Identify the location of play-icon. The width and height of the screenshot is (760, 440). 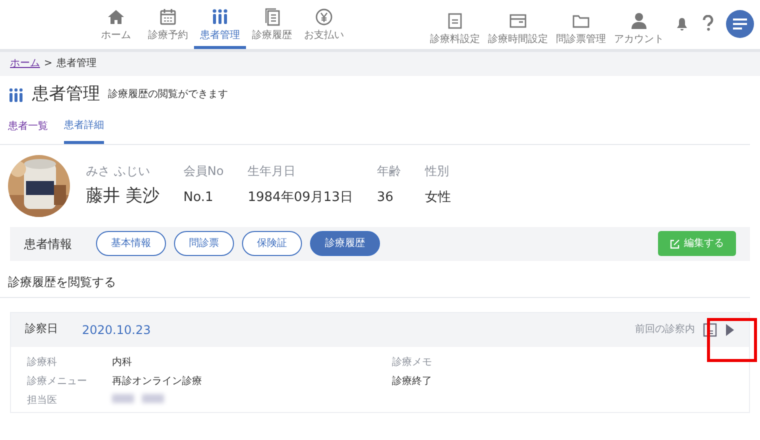
(730, 329).